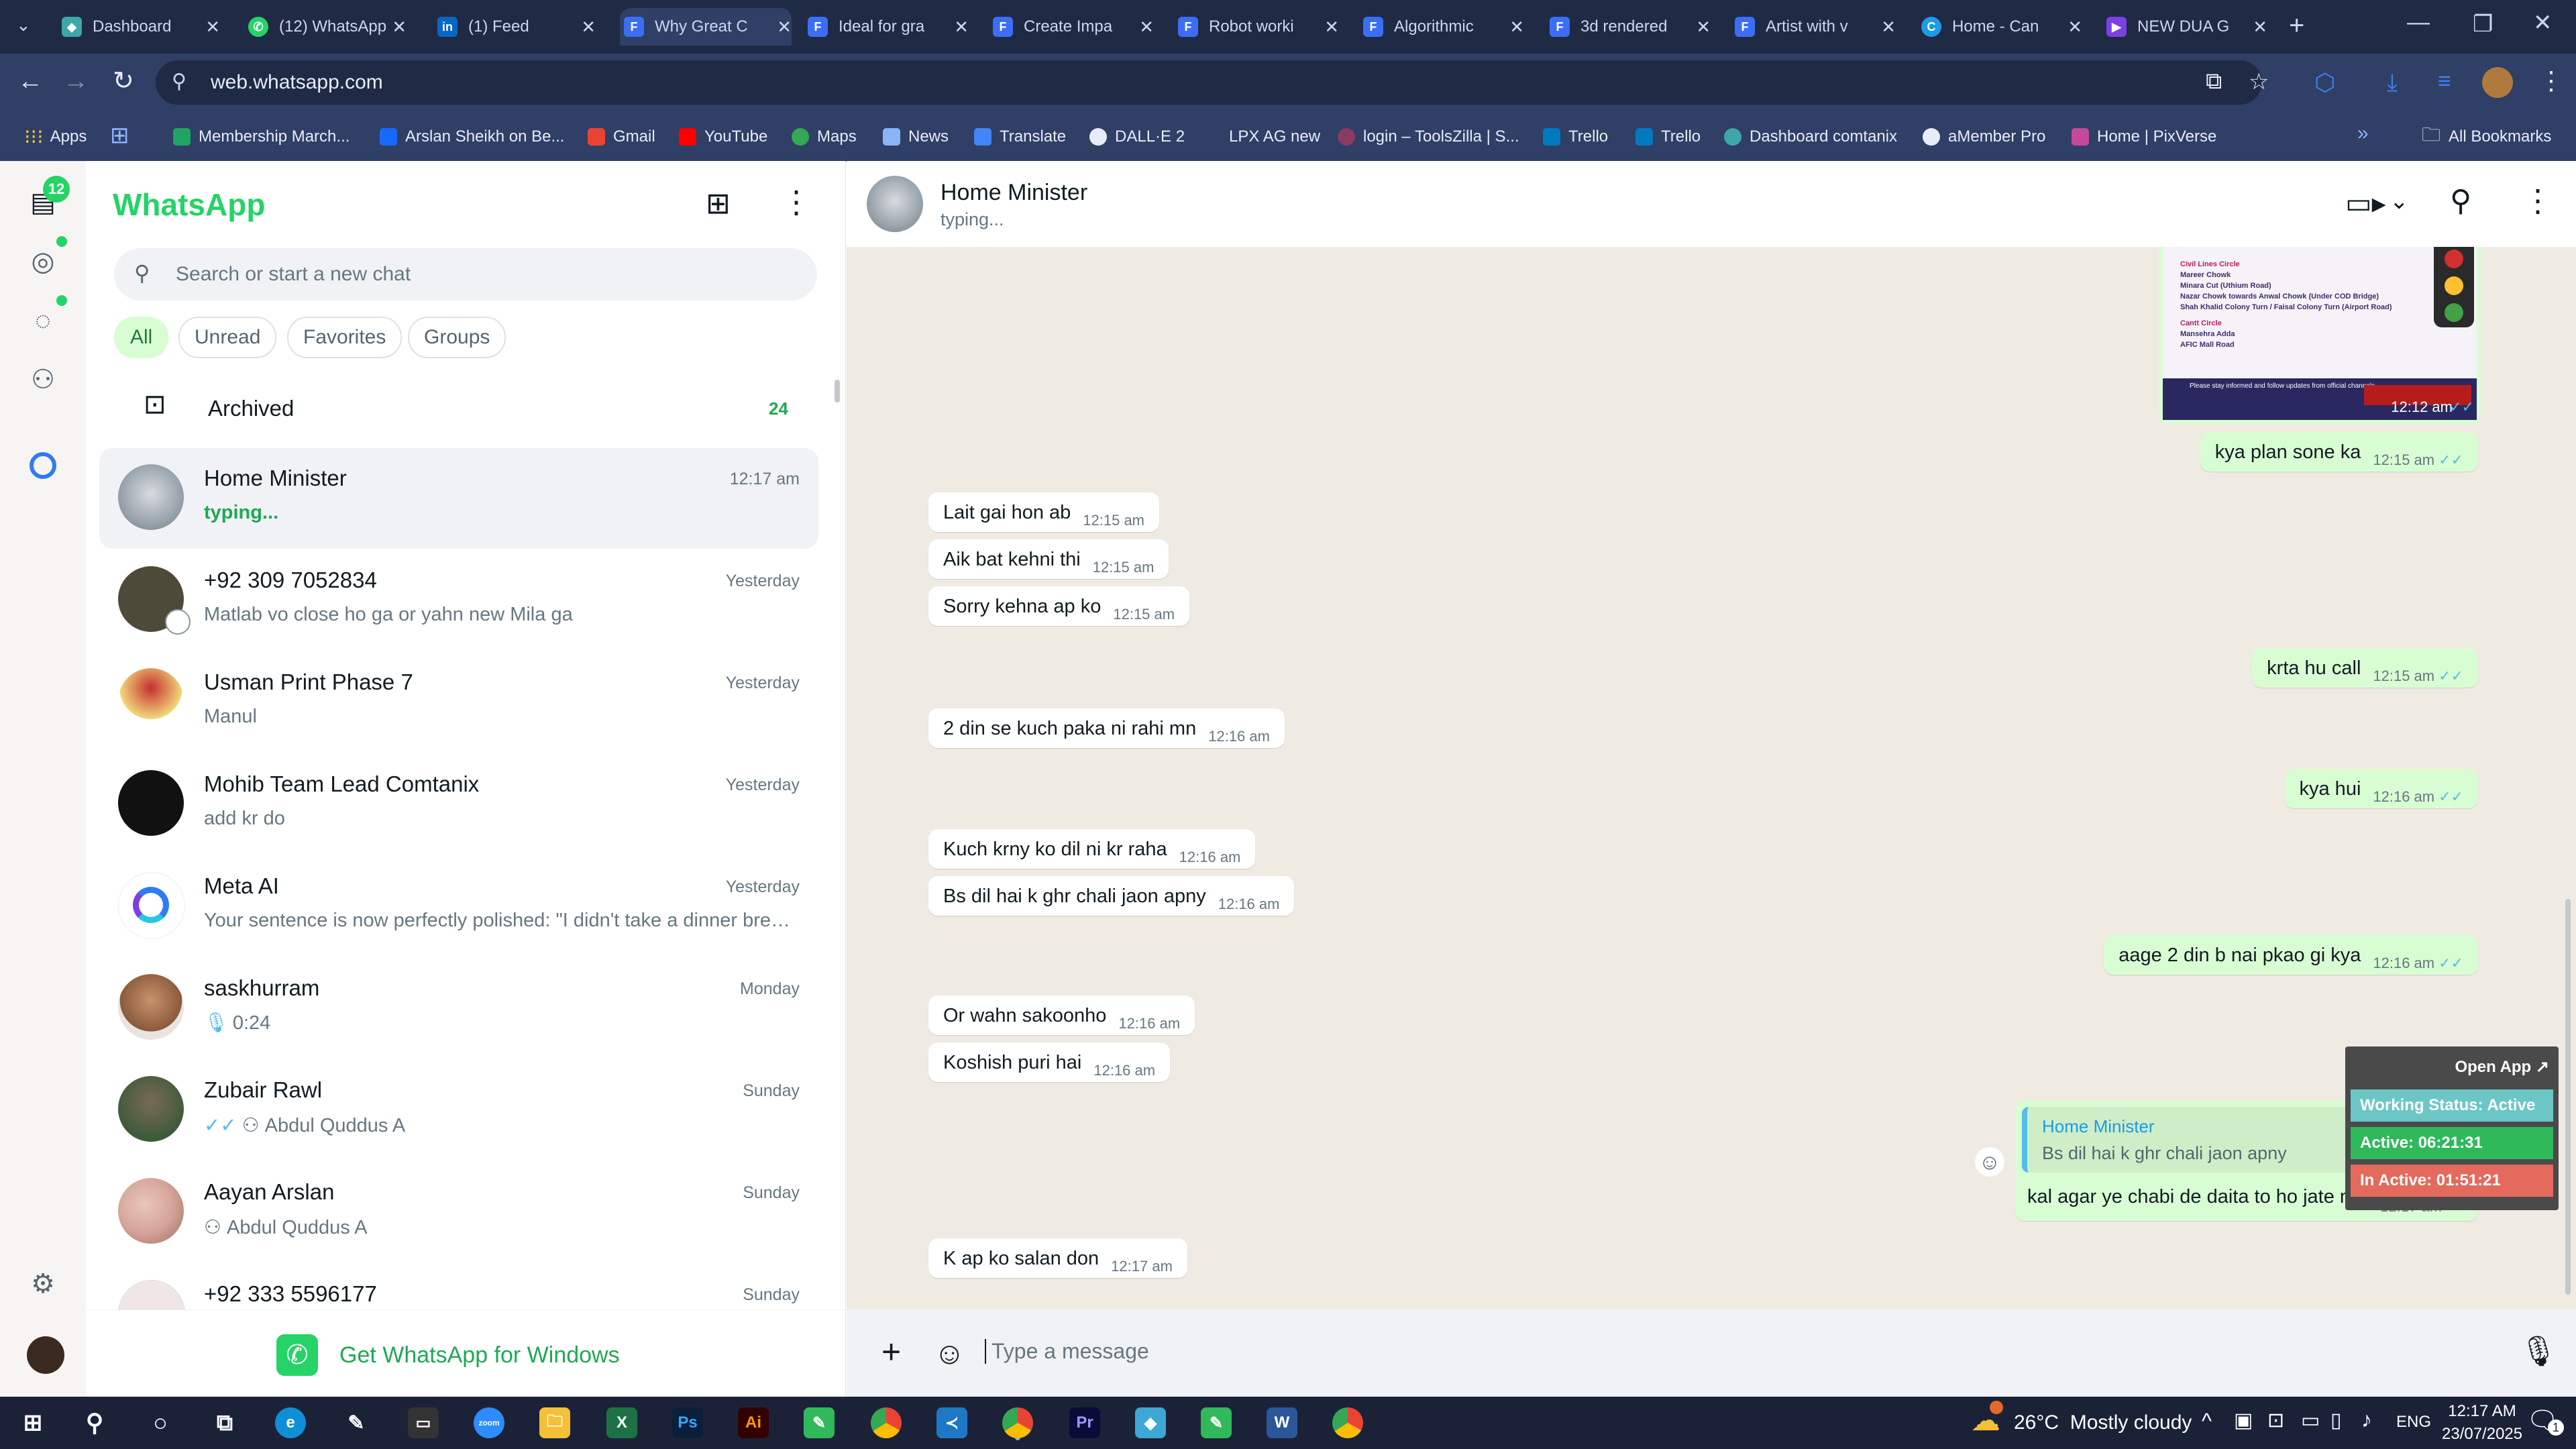 The width and height of the screenshot is (2576, 1449). I want to click on chat-row: Usman Print Phase 7 Yesterday Manul, so click(458, 702).